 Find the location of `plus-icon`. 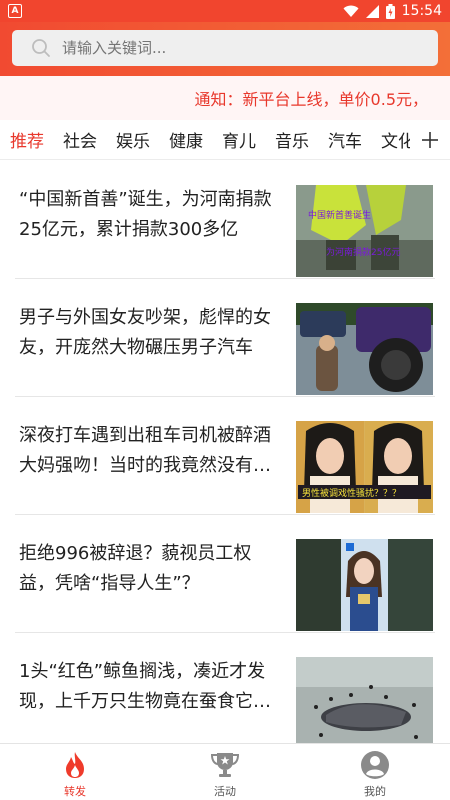

plus-icon is located at coordinates (430, 139).